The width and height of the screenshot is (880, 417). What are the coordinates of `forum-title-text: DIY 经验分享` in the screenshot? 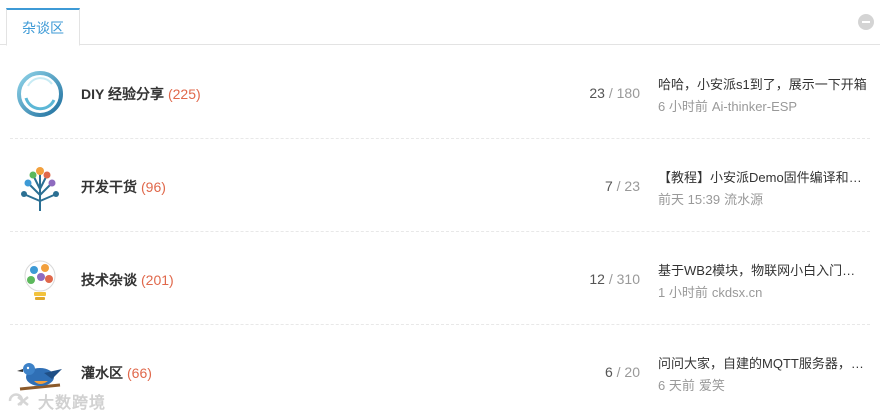 It's located at (122, 94).